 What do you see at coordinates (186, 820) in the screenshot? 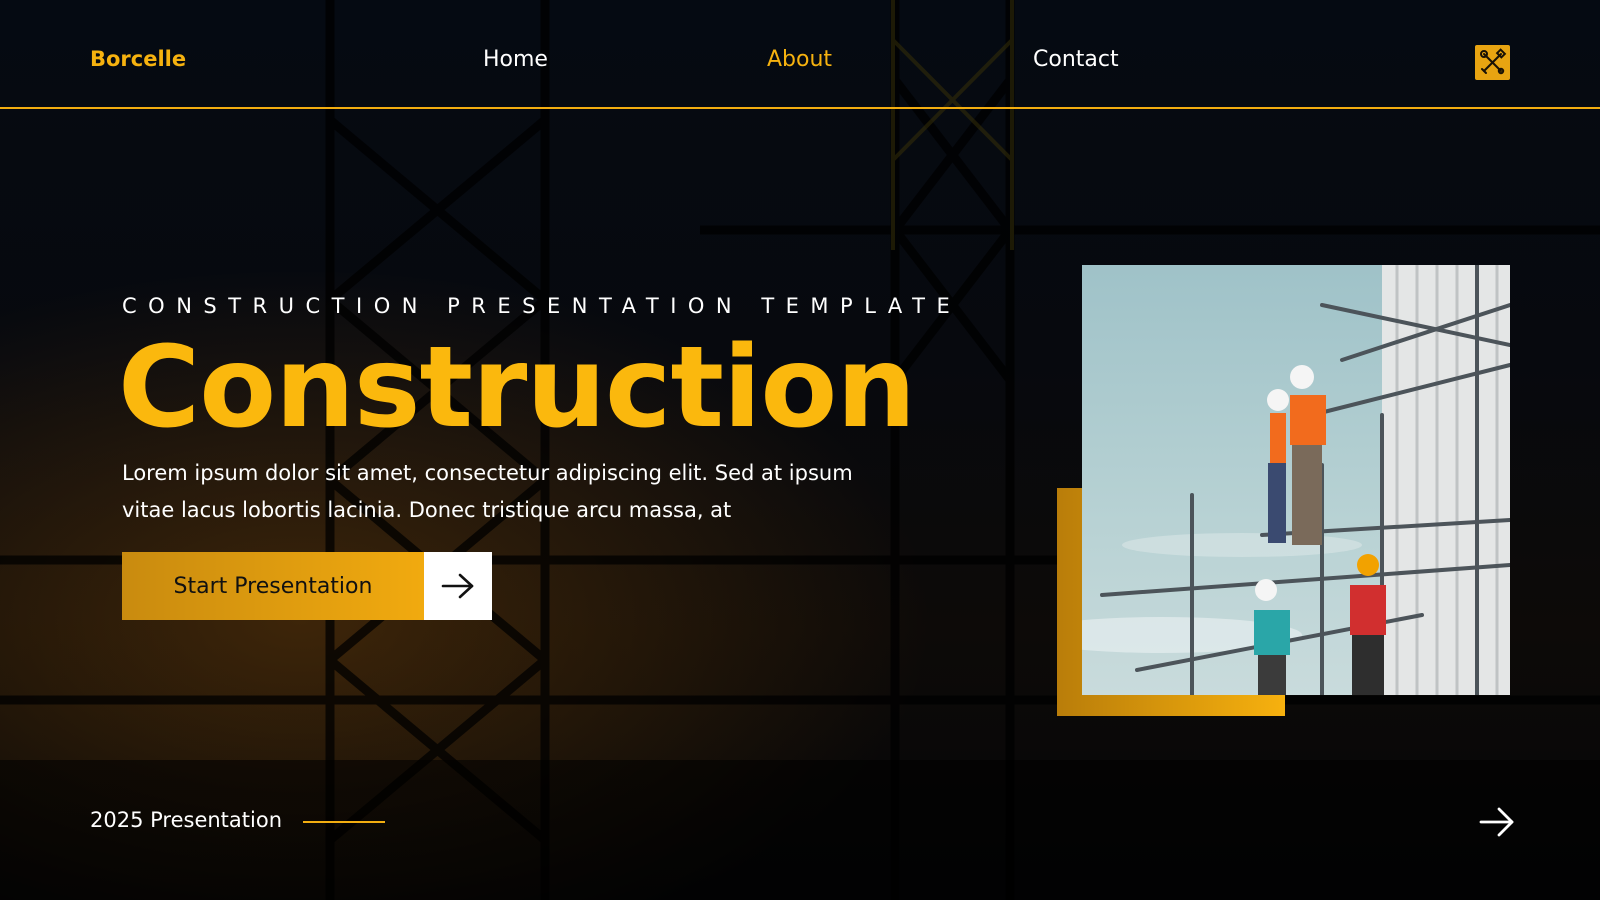
I see `footer-presentation-label: 2025 Presentation` at bounding box center [186, 820].